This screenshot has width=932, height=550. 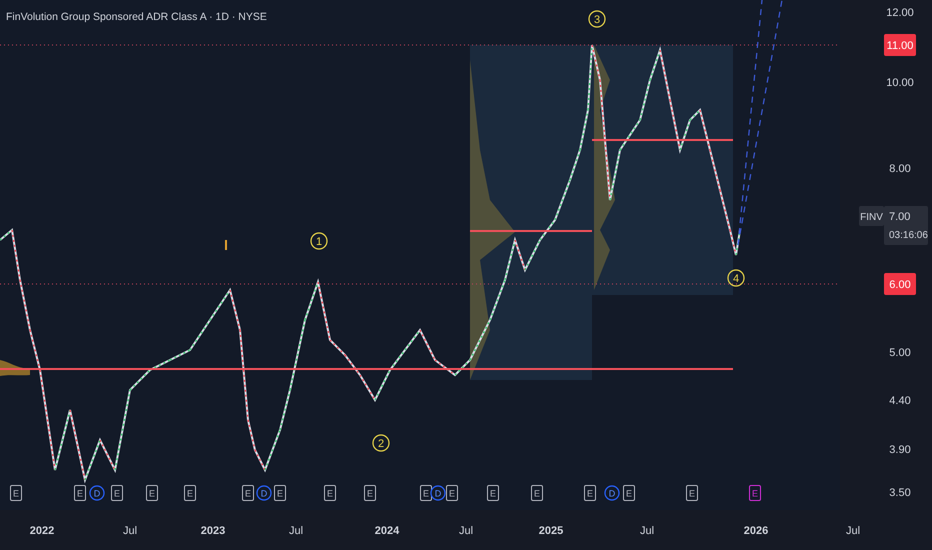 I want to click on axis-label: 2024, so click(x=387, y=531).